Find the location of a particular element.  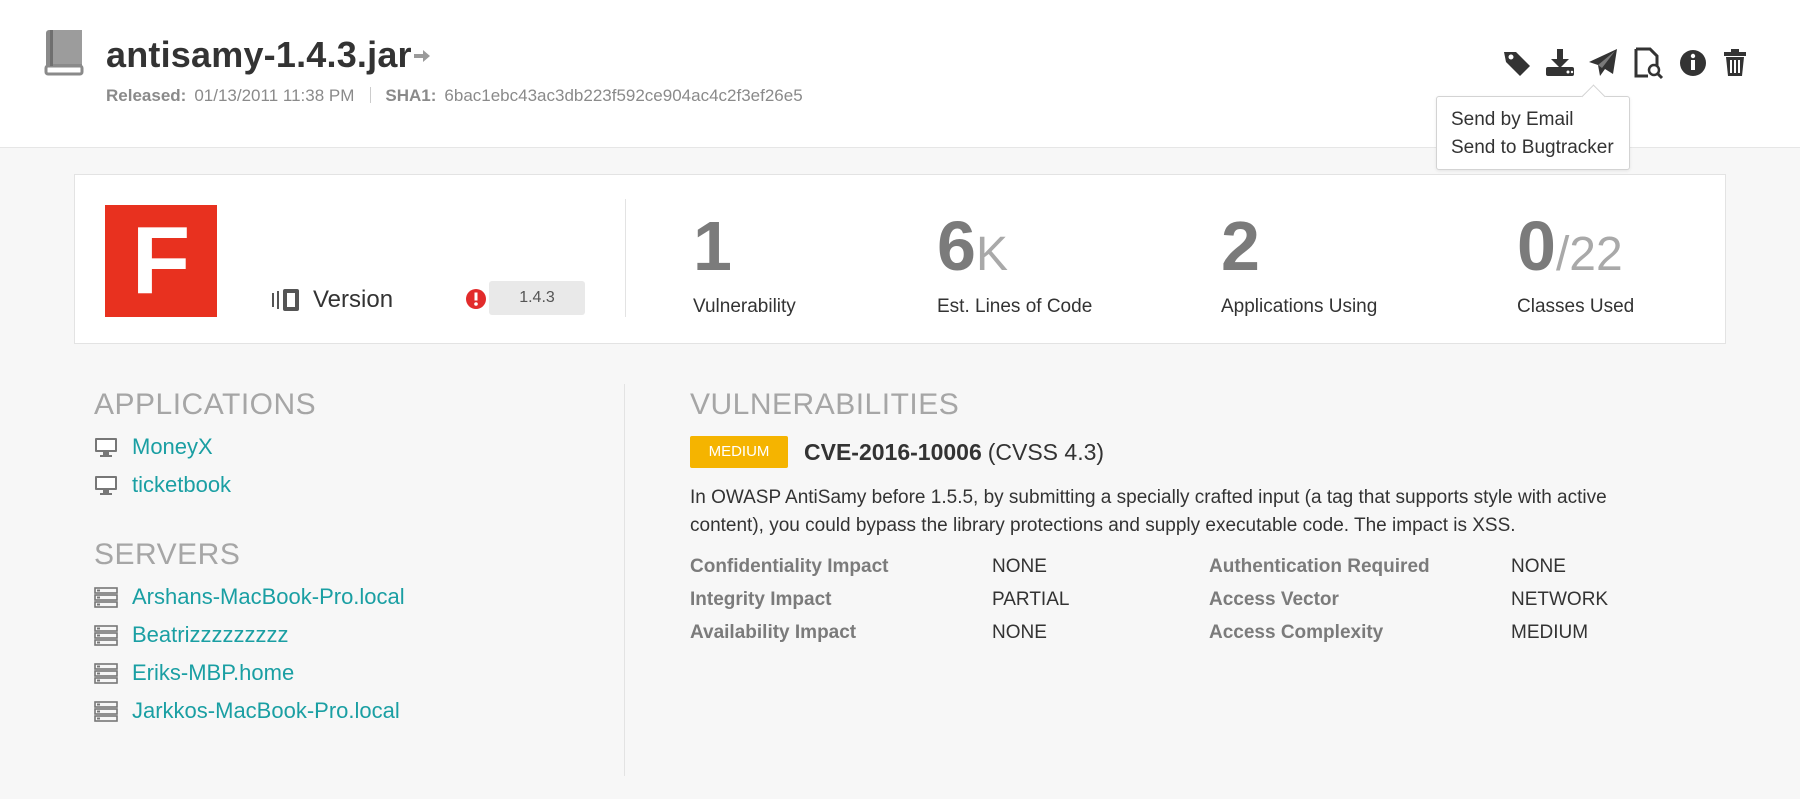

impact-value: PARTIAL is located at coordinates (1031, 599).